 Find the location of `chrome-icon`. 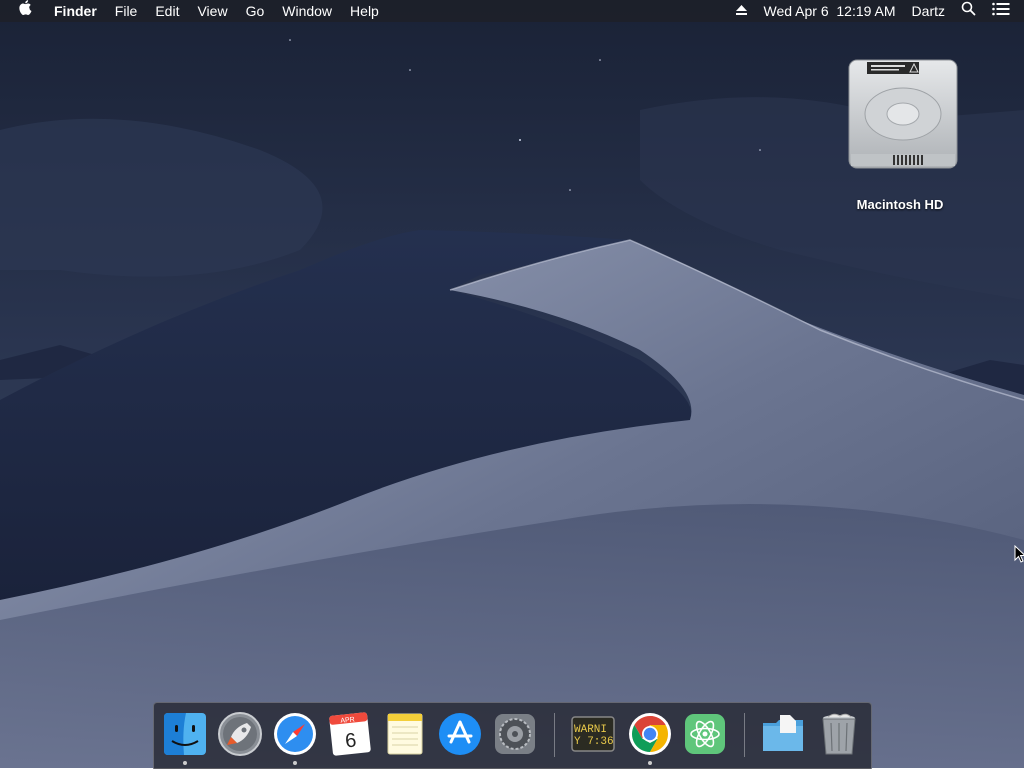

chrome-icon is located at coordinates (650, 734).